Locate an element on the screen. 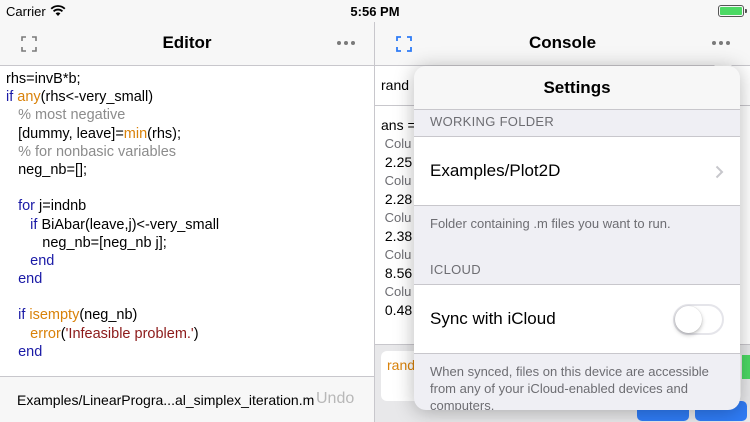  code-line: if isempty(neg_nb) is located at coordinates (112, 315).